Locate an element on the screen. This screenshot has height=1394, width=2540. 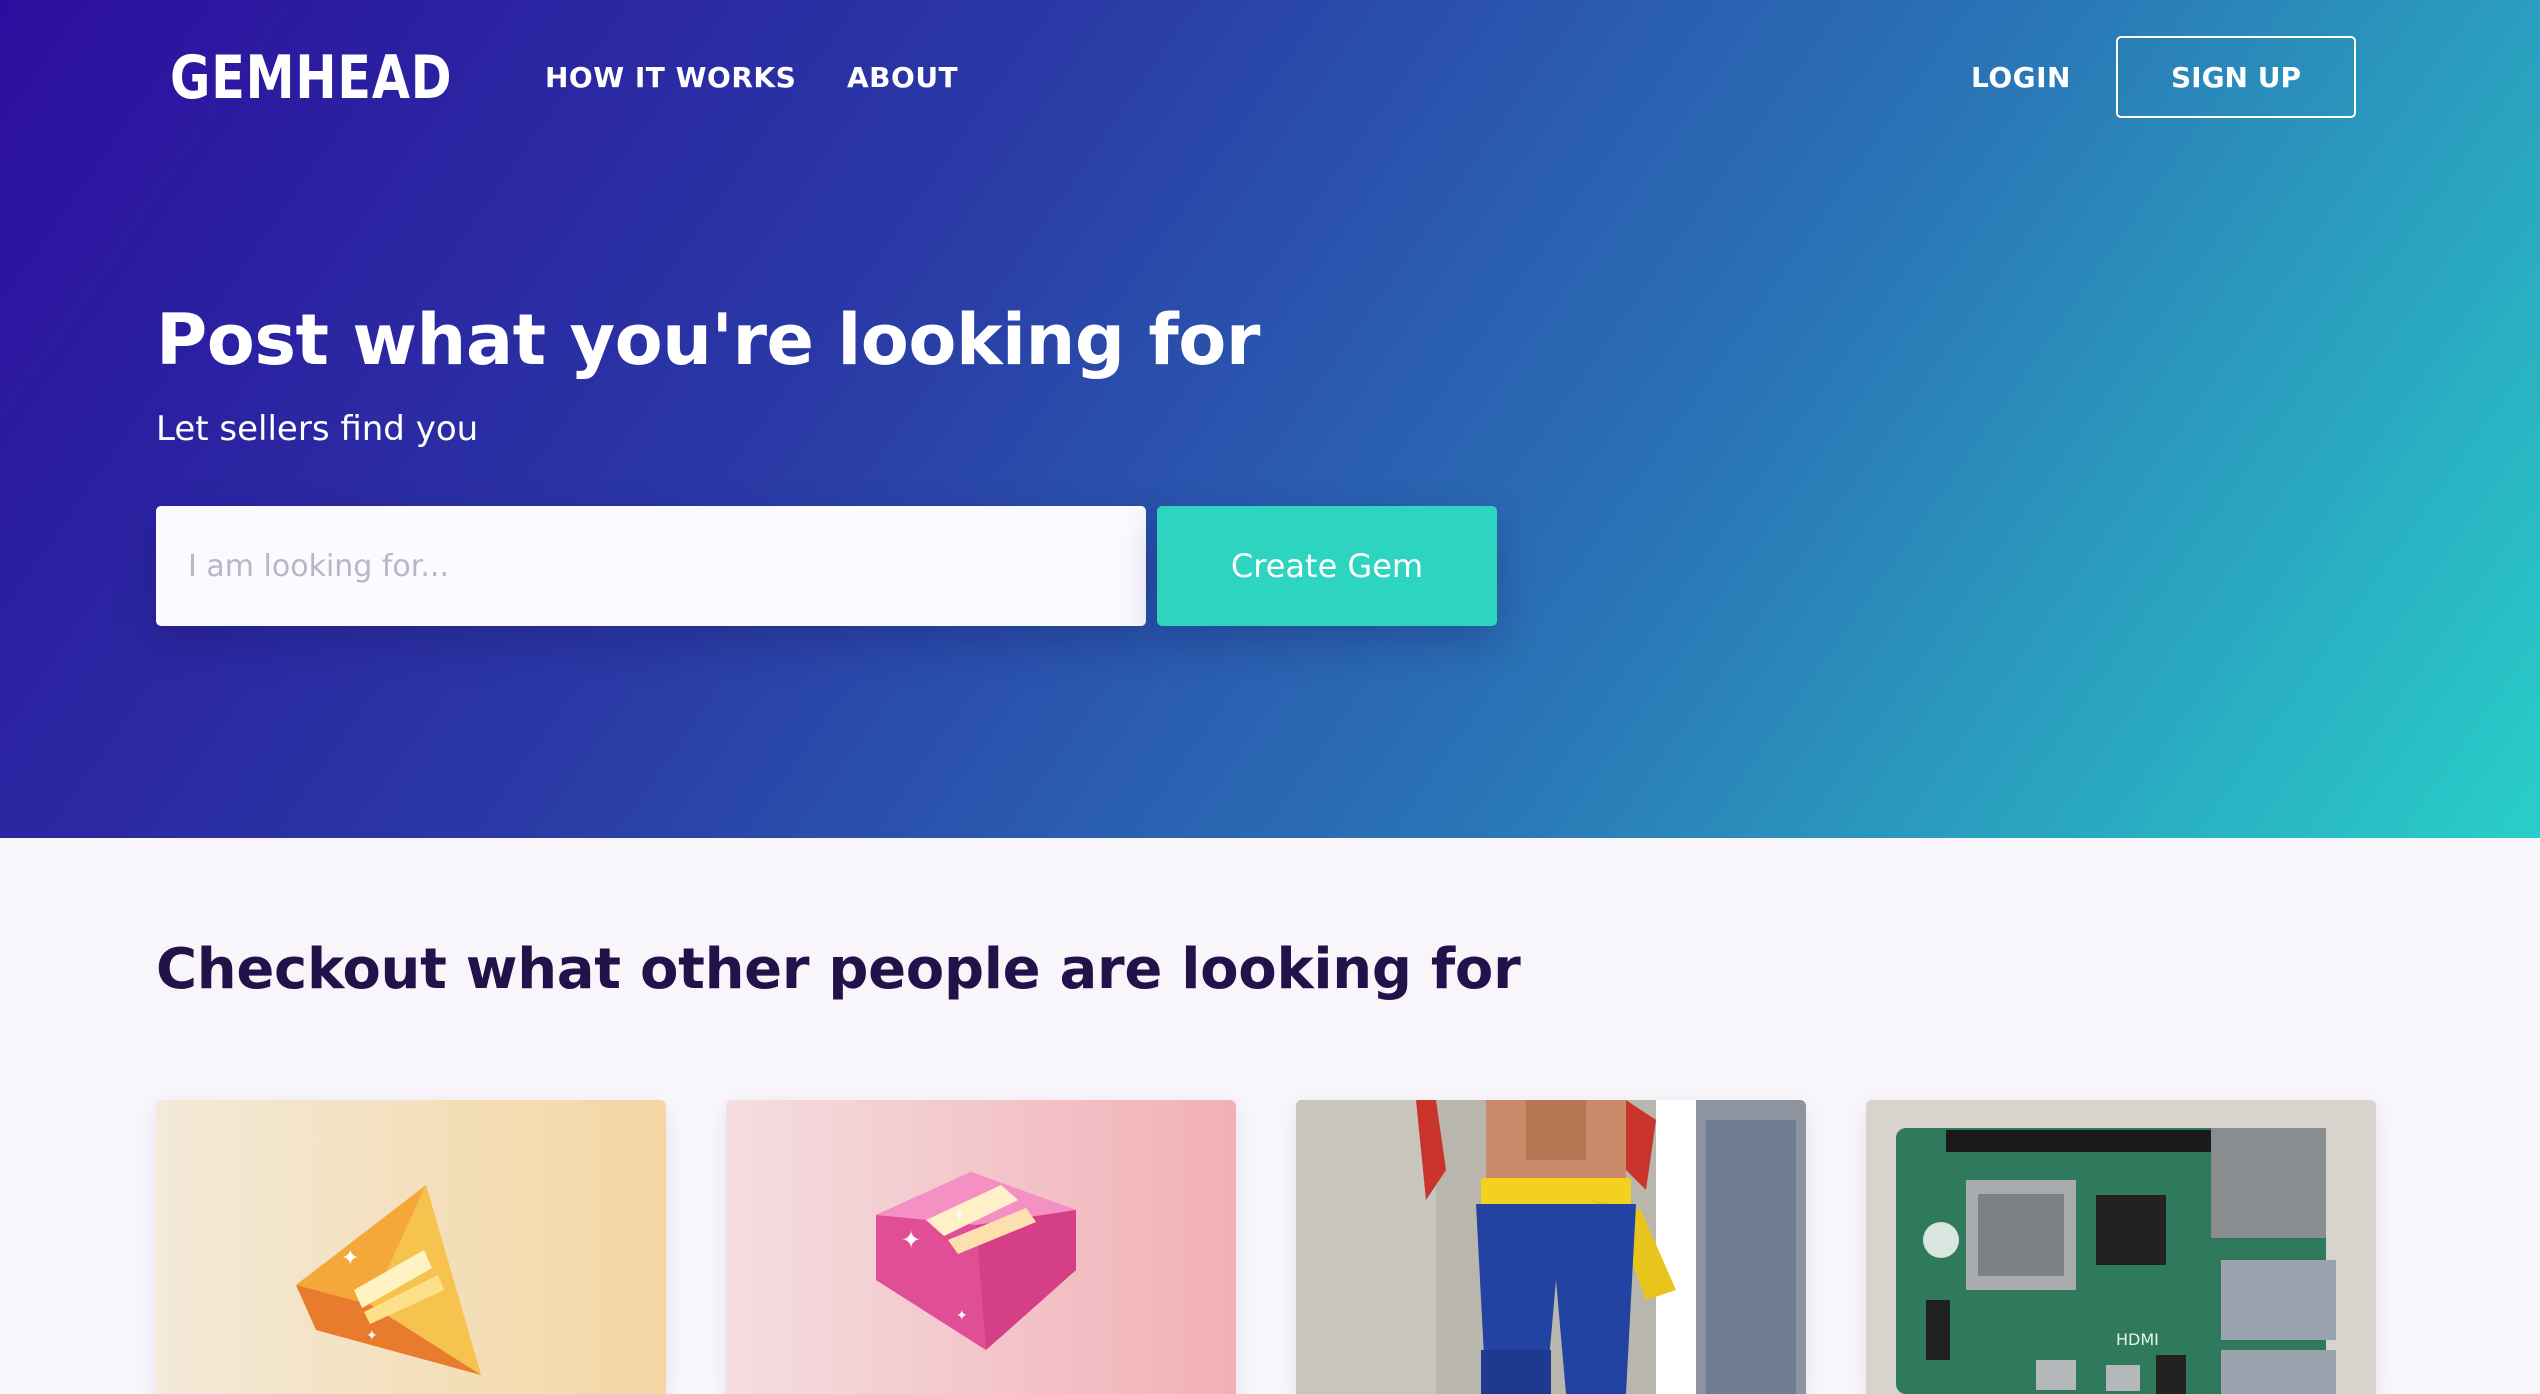
sign-up-button: SIGN UP is located at coordinates (2236, 77).